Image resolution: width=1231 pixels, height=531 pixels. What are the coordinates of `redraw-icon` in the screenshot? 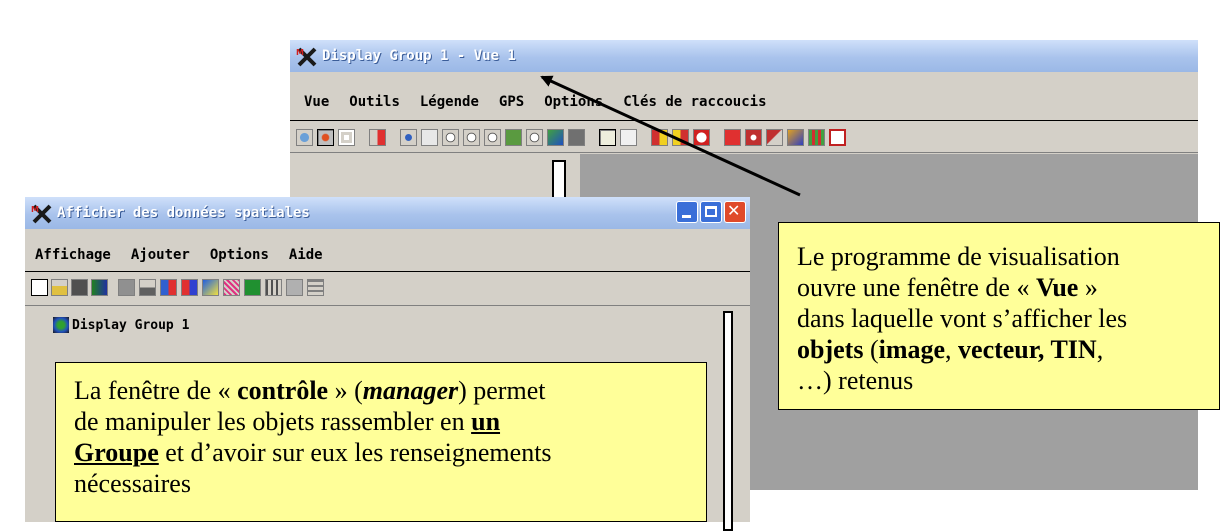 It's located at (304, 137).